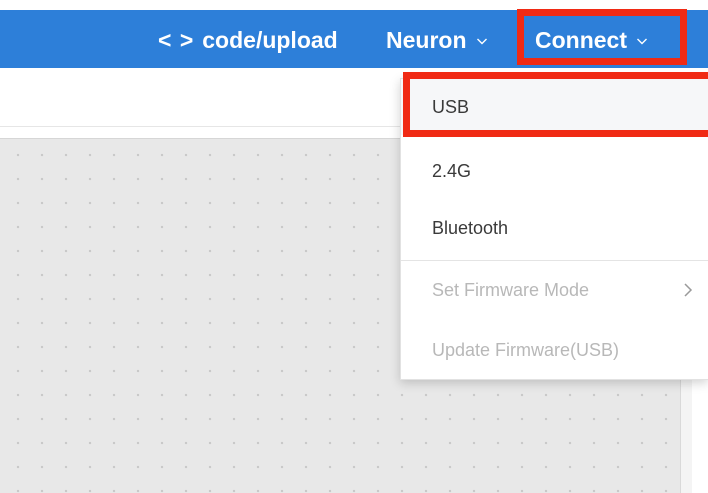 The image size is (708, 493). Describe the element at coordinates (354, 34) in the screenshot. I see `top-menu-bar: < > code/upload Neuron Connect` at that location.